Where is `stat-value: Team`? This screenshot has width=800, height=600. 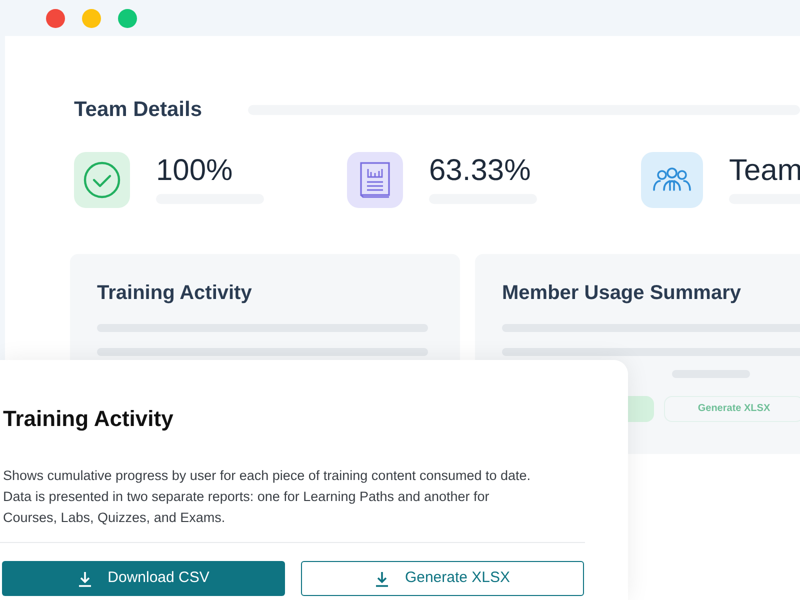
stat-value: Team is located at coordinates (764, 171).